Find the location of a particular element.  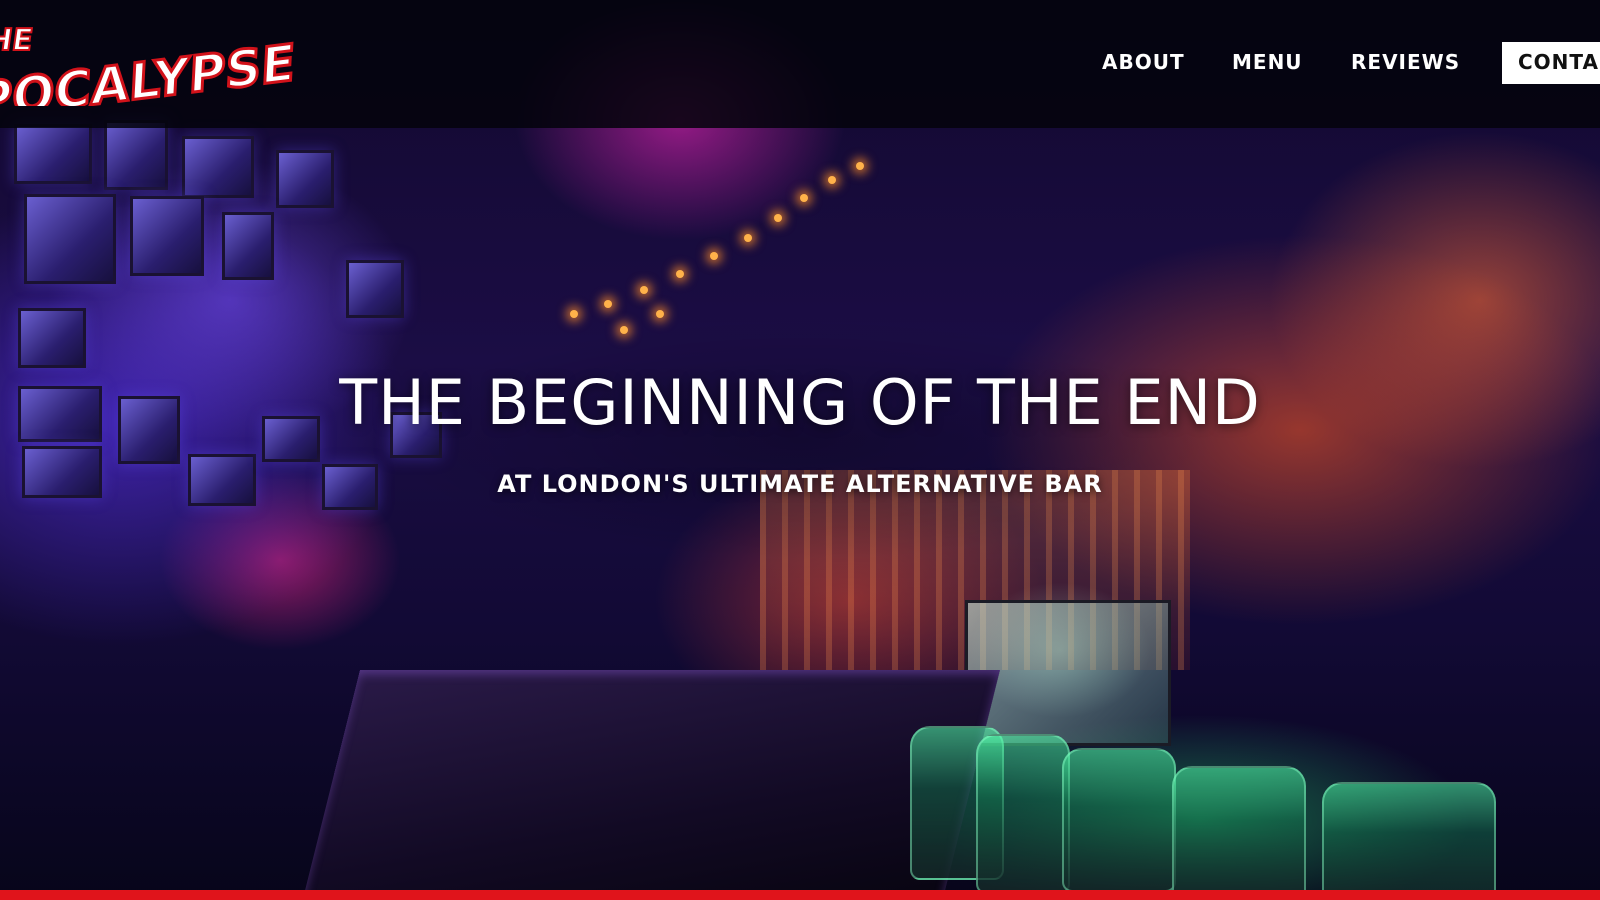

nav-contact-button: CONTACT is located at coordinates (1551, 63).